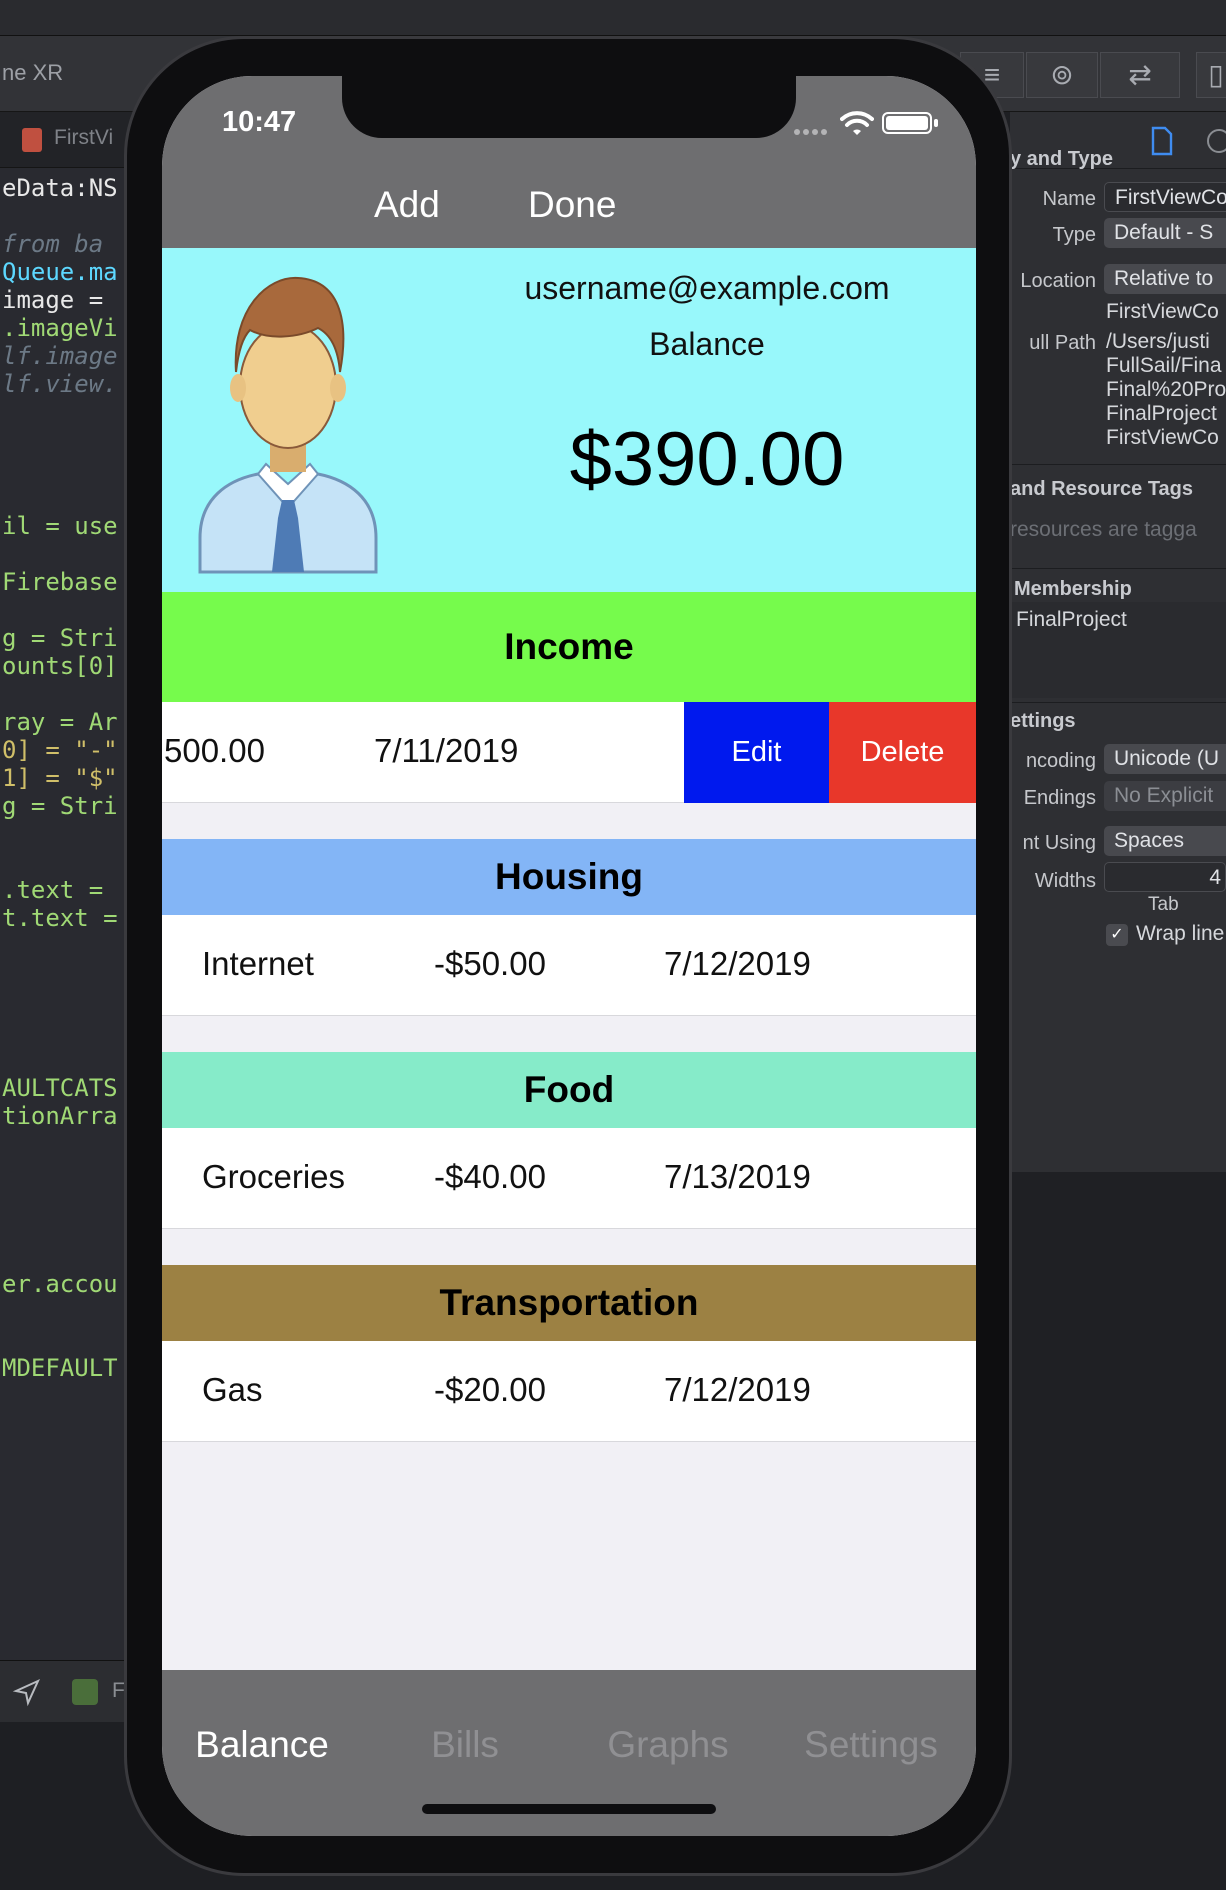 This screenshot has width=1226, height=1890. Describe the element at coordinates (60, 188) in the screenshot. I see `code-line: eData:NS` at that location.